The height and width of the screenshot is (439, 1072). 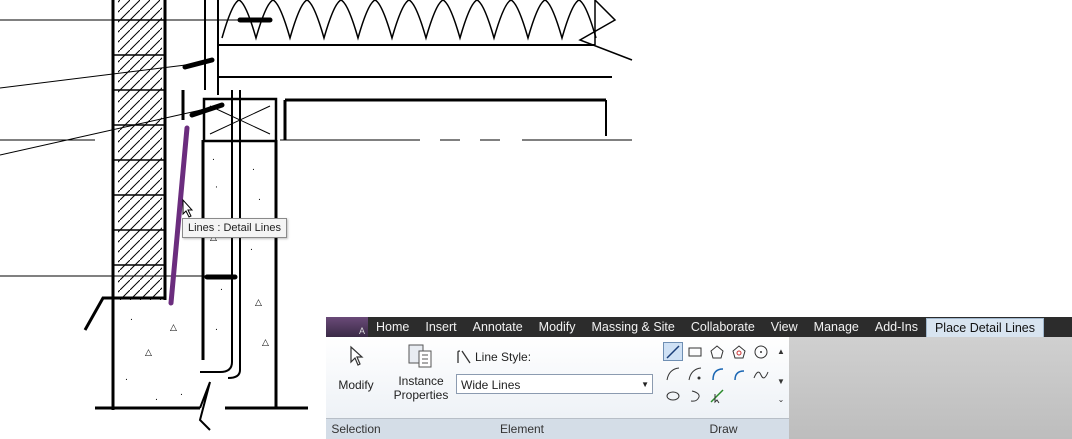 I want to click on tab-place-detail-lines: Place Detail Lines, so click(x=985, y=327).